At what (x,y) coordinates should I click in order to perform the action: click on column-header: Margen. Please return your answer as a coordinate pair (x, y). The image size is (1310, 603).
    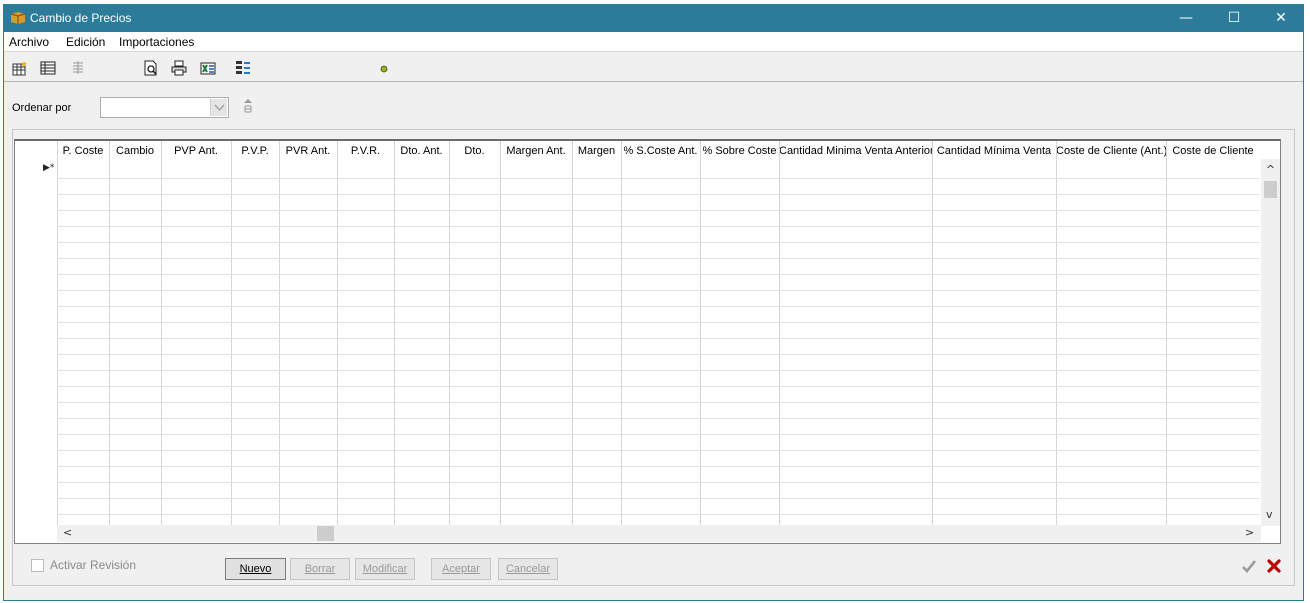
    Looking at the image, I should click on (596, 152).